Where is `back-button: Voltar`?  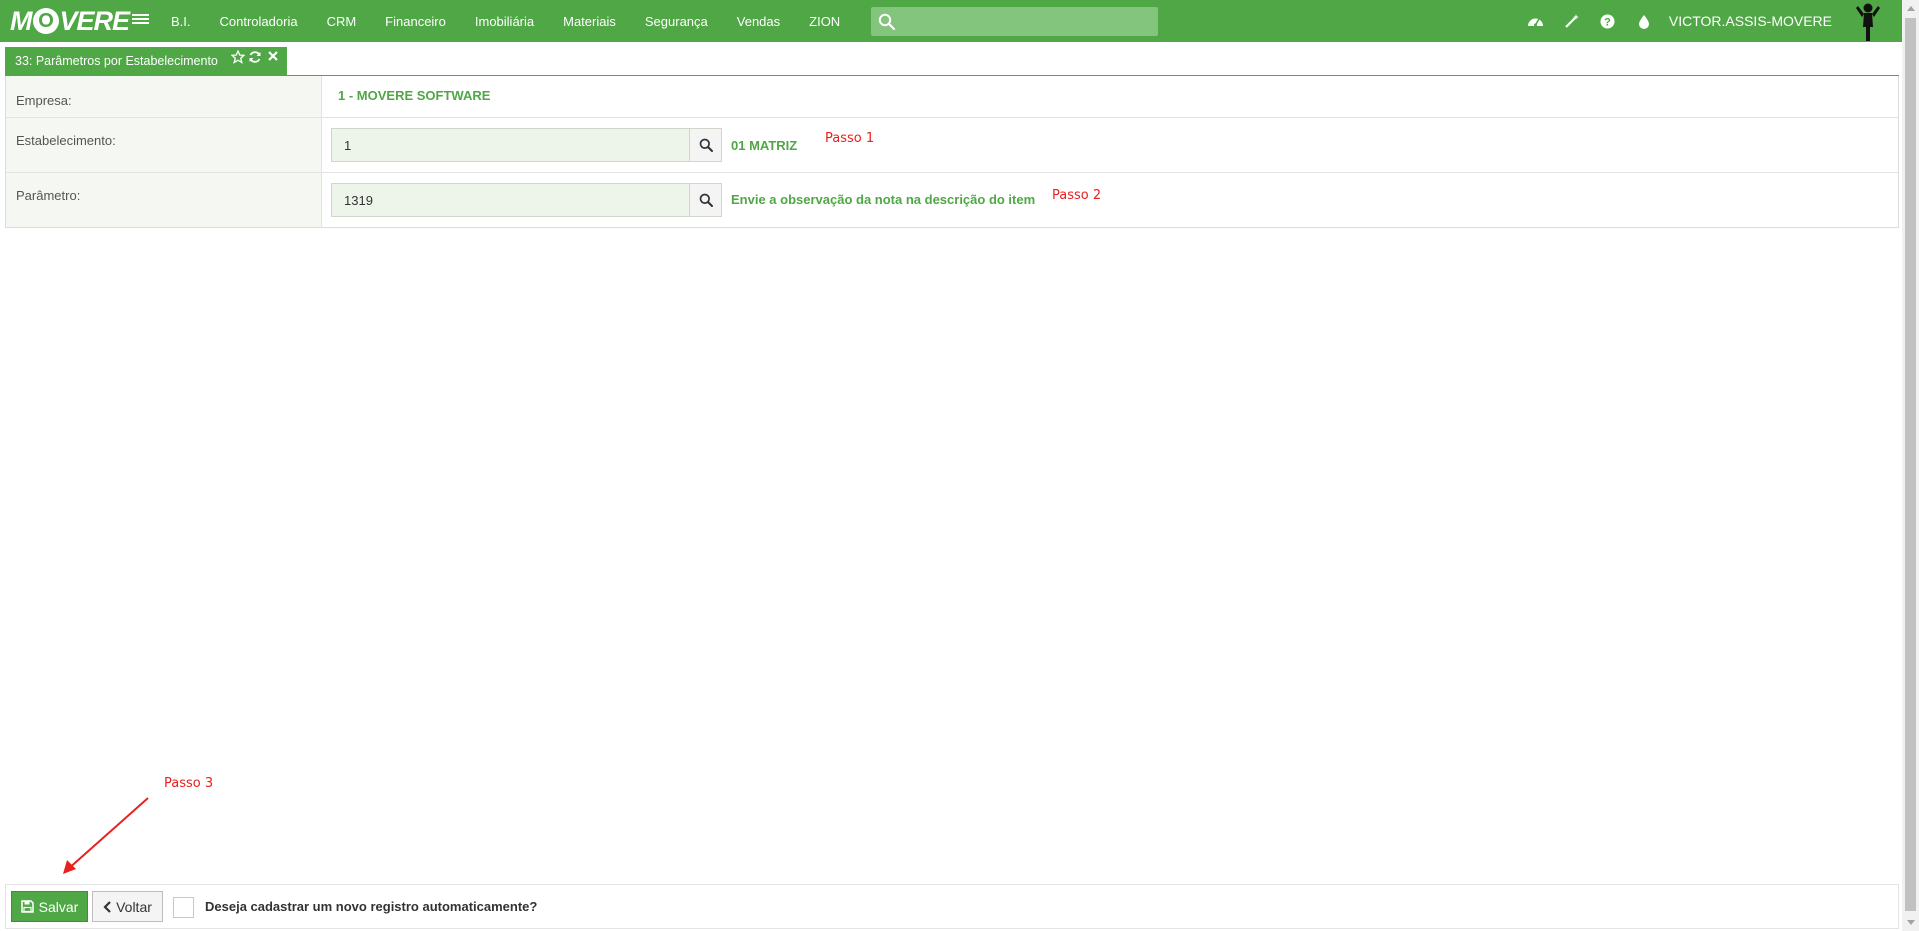 back-button: Voltar is located at coordinates (127, 906).